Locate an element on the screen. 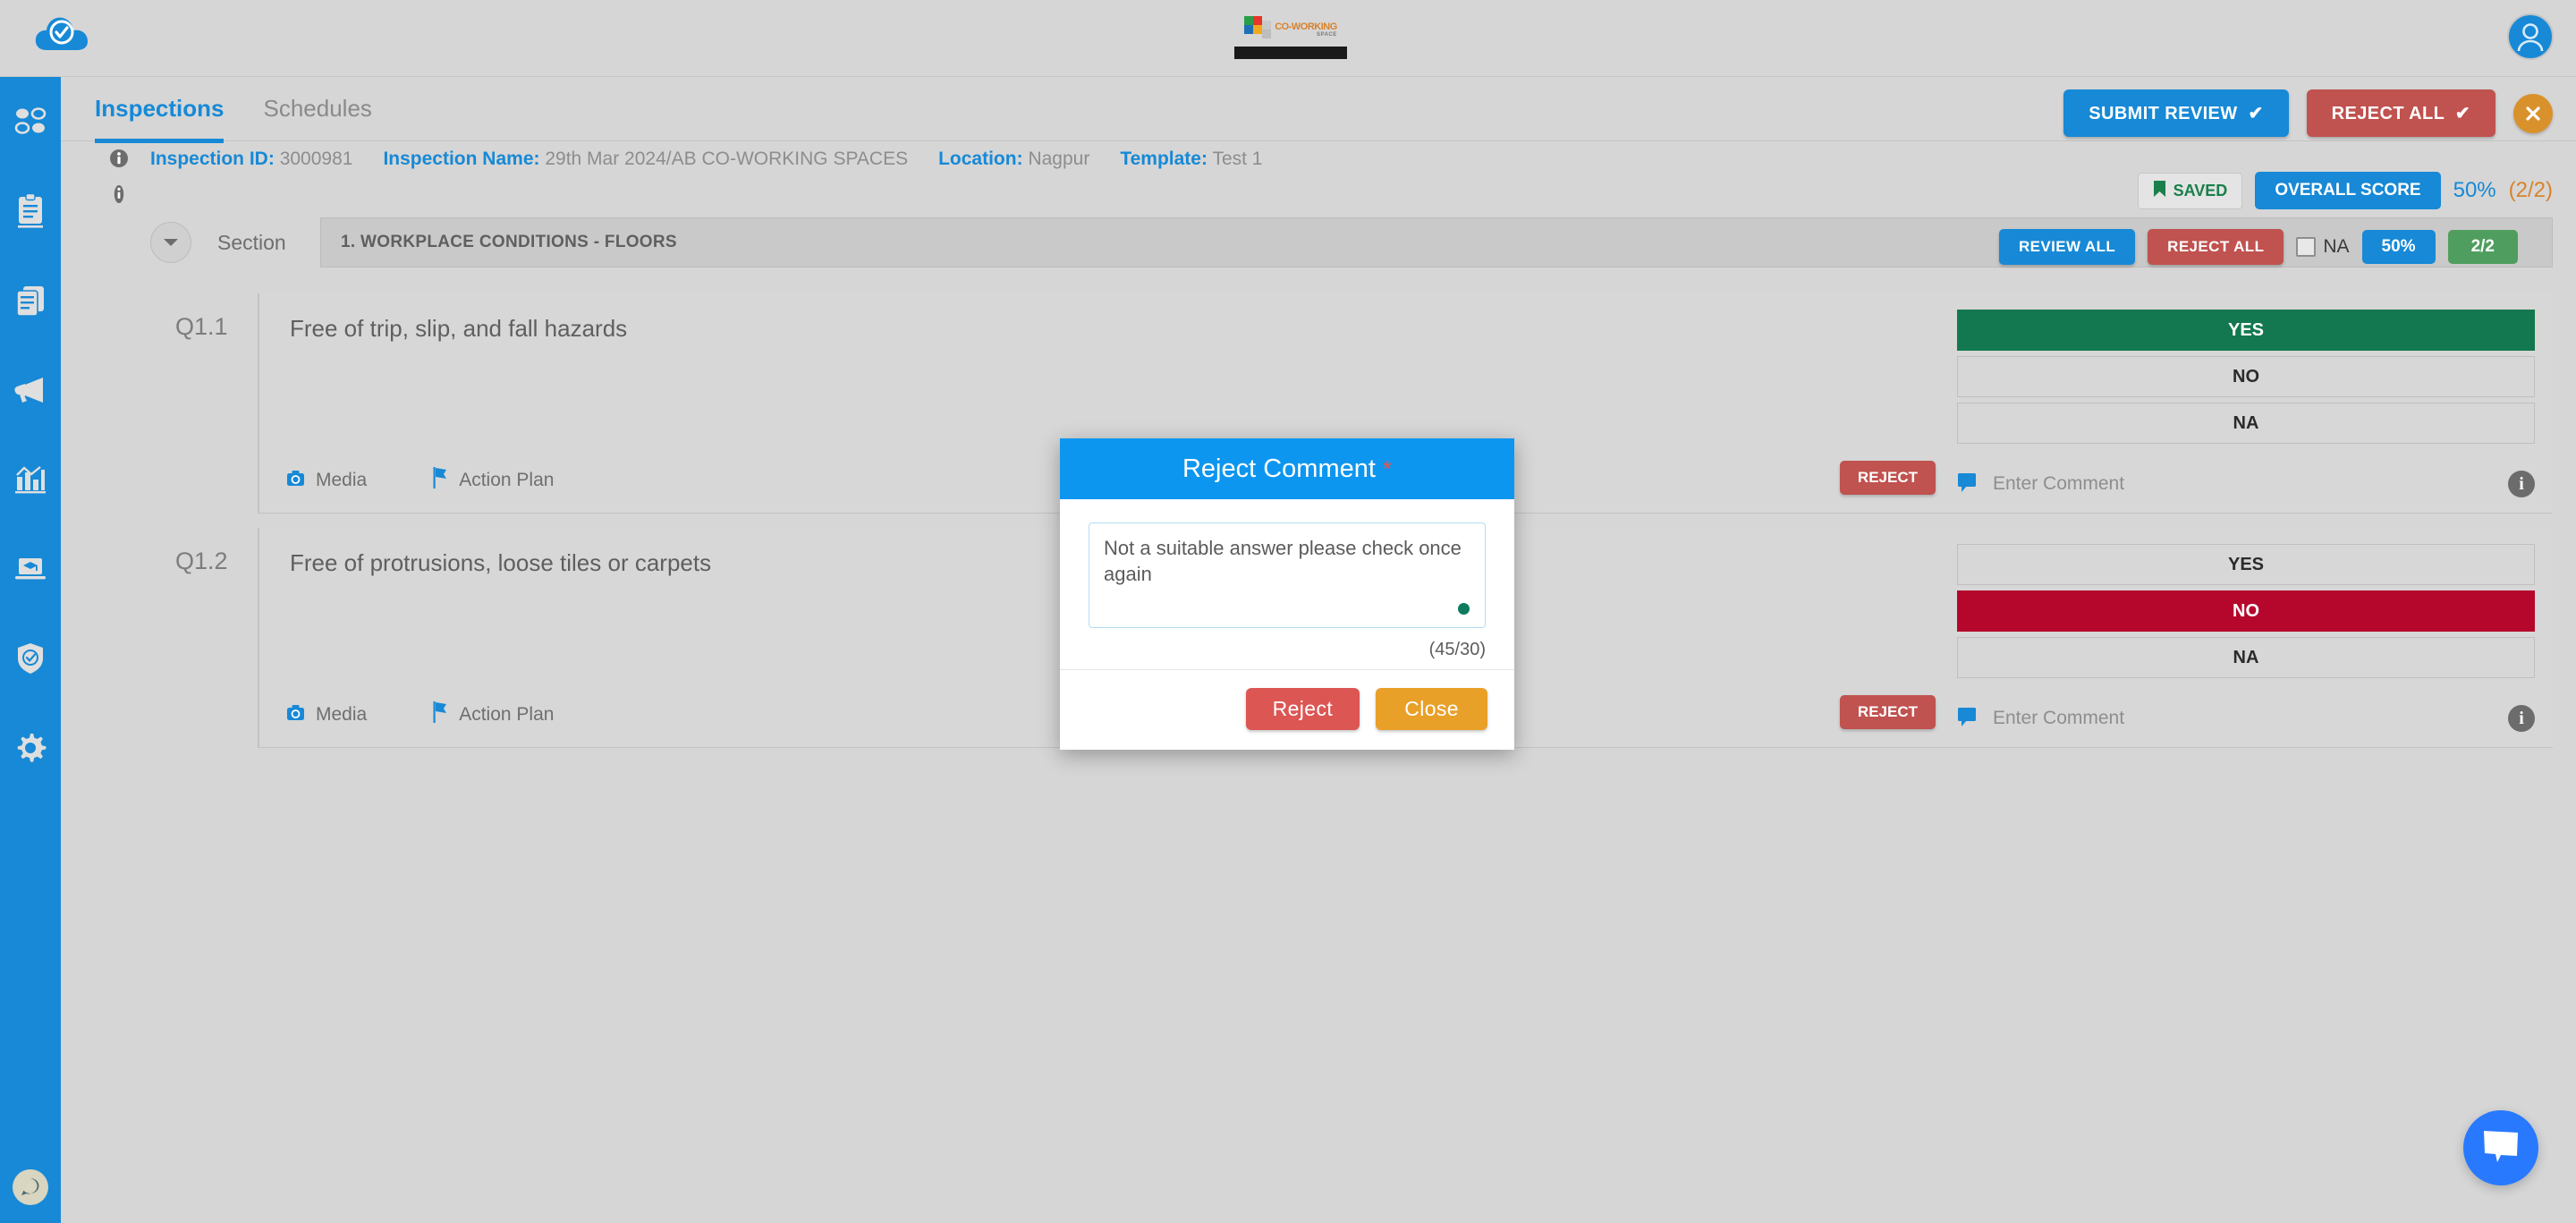 The image size is (2576, 1223). character-counter: (45/30) is located at coordinates (1457, 649).